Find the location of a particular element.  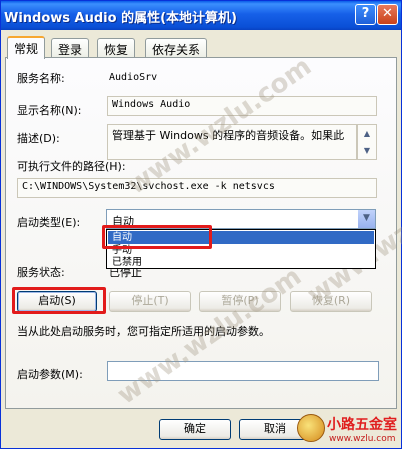

description-scrollbar: ▲ ▼ is located at coordinates (367, 142).